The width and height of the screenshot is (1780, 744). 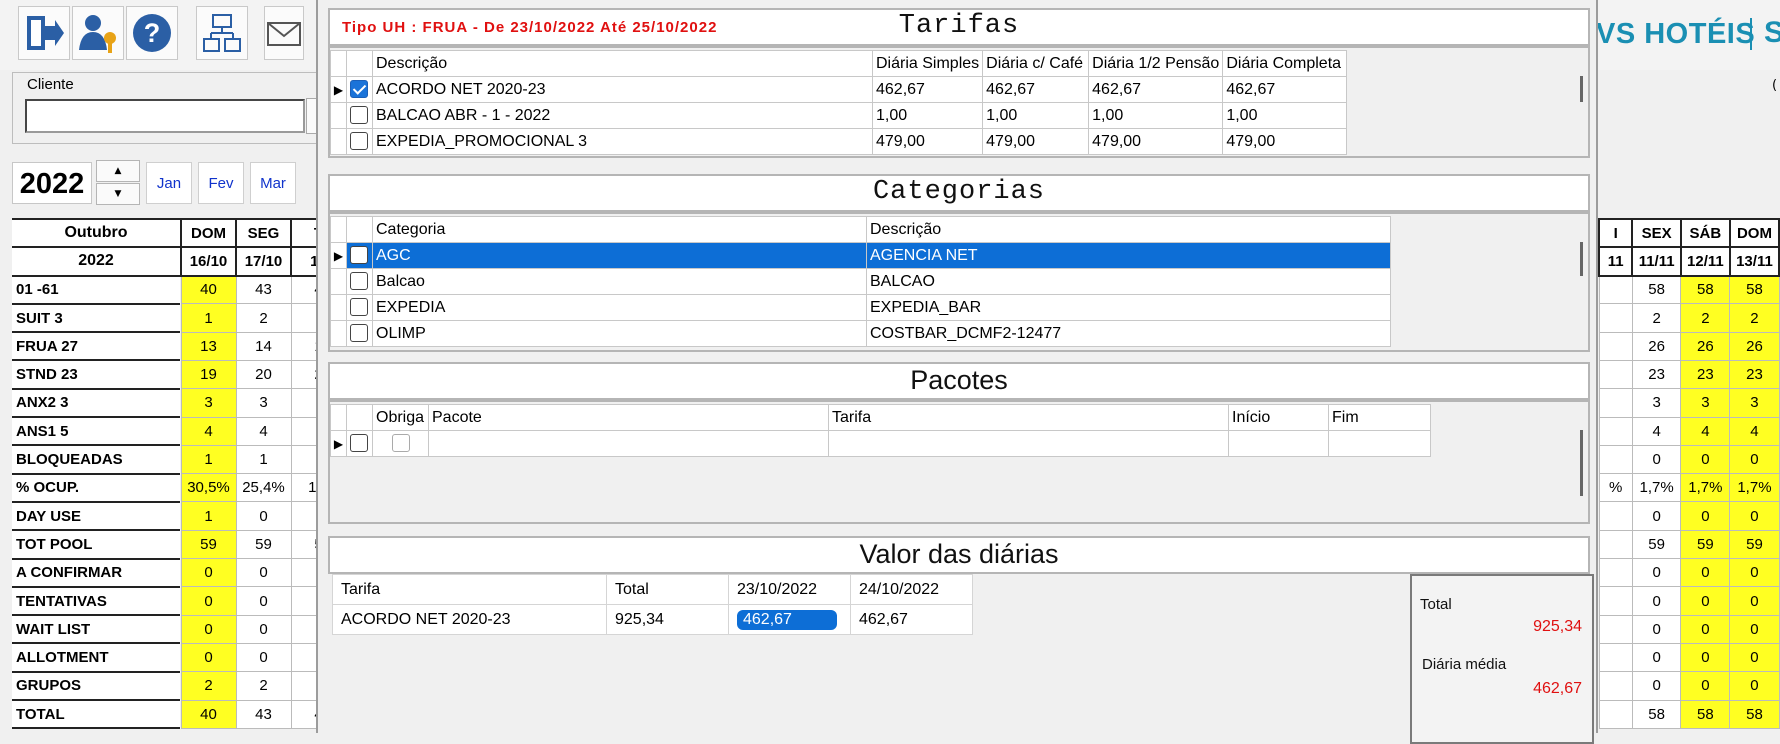 What do you see at coordinates (622, 63) in the screenshot?
I see `tarifas-col-header: Descrição` at bounding box center [622, 63].